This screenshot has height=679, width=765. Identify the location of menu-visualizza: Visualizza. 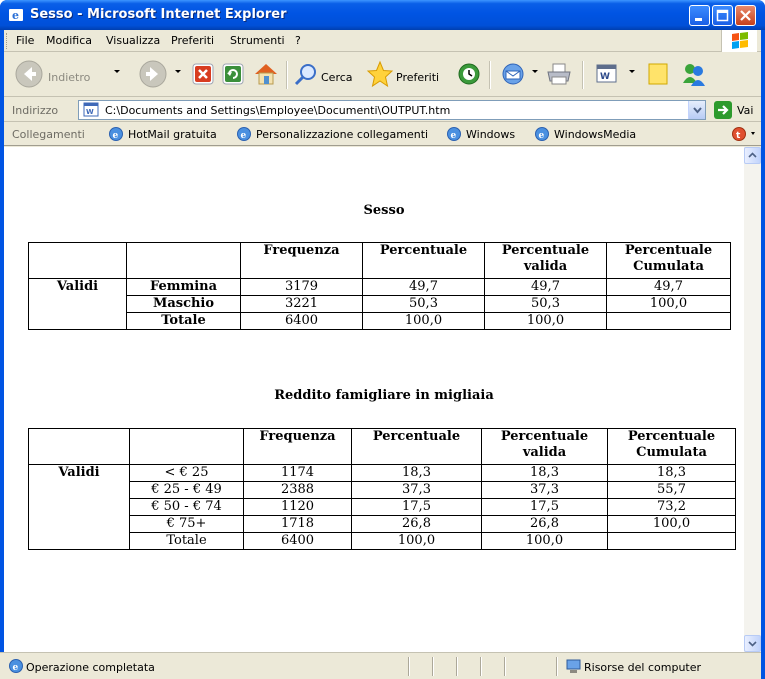
(133, 40).